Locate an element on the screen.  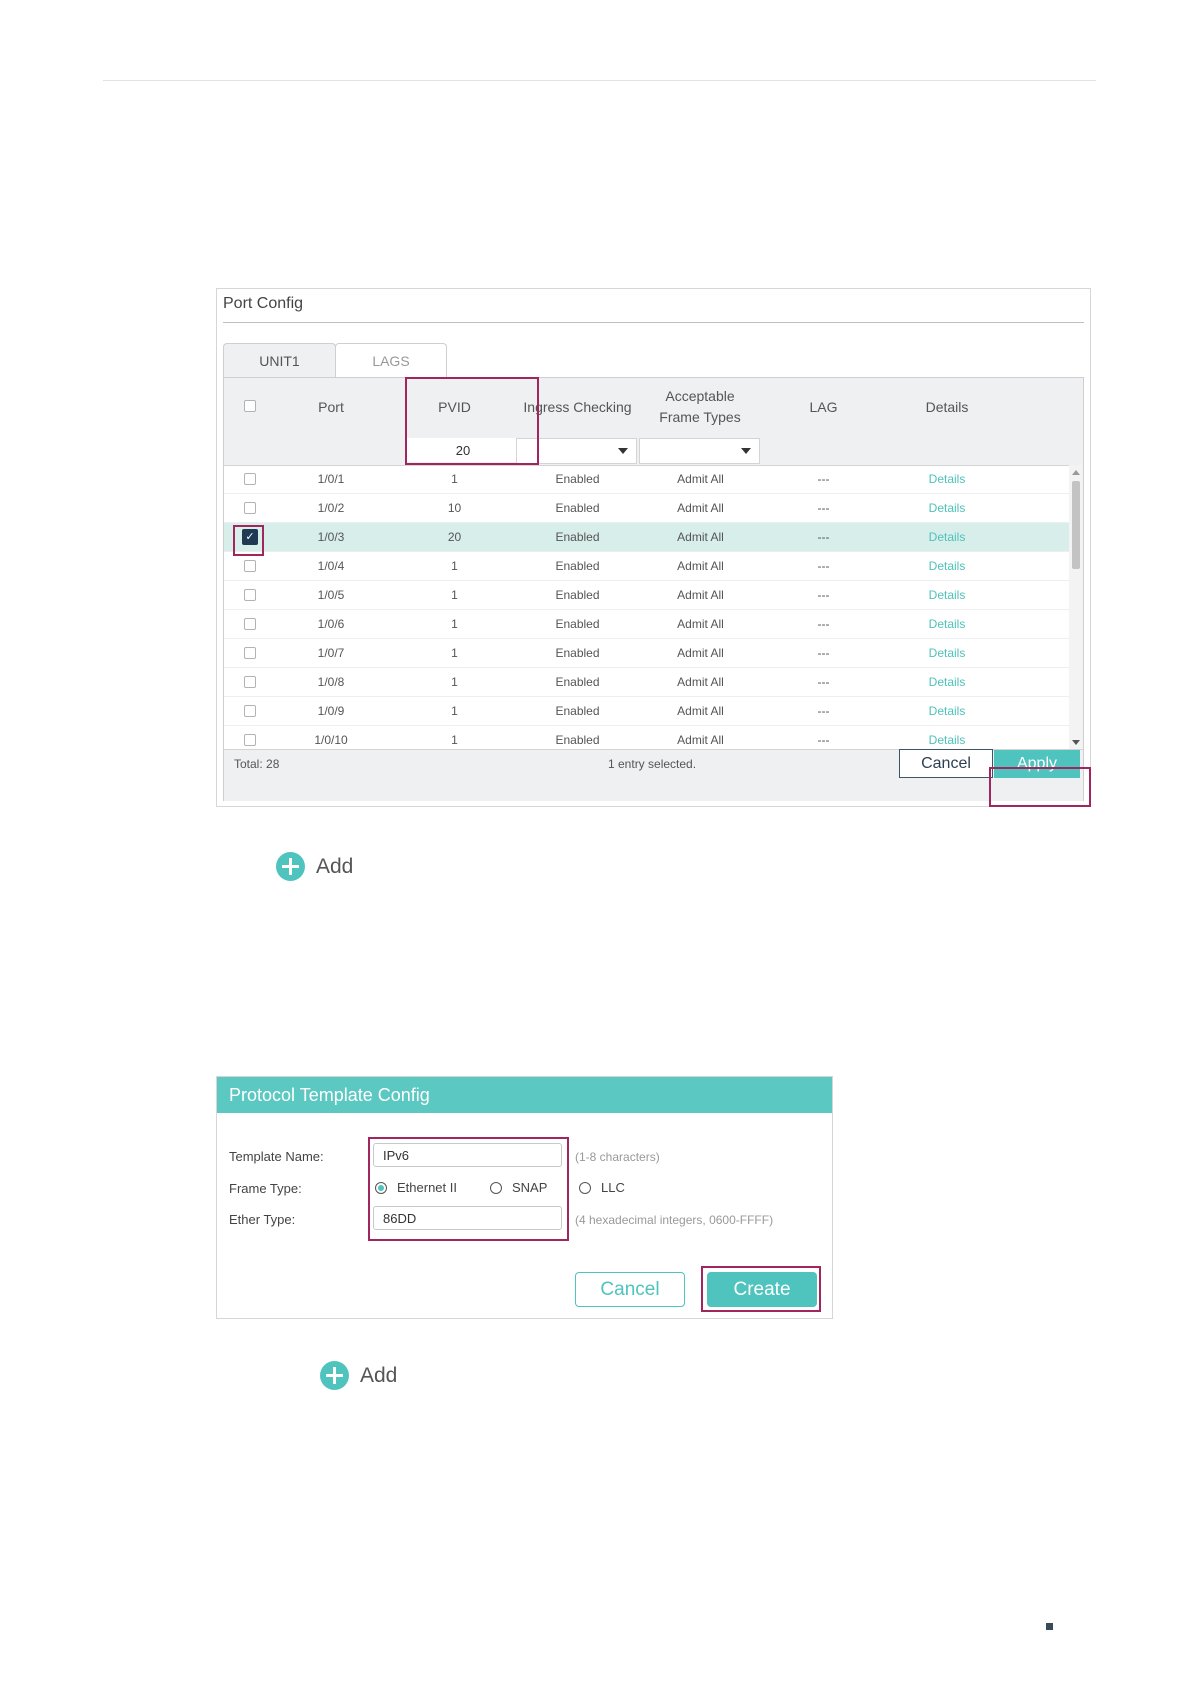
table-row: 1/0/7 1 Enabled Admit All --- Details is located at coordinates (646, 653).